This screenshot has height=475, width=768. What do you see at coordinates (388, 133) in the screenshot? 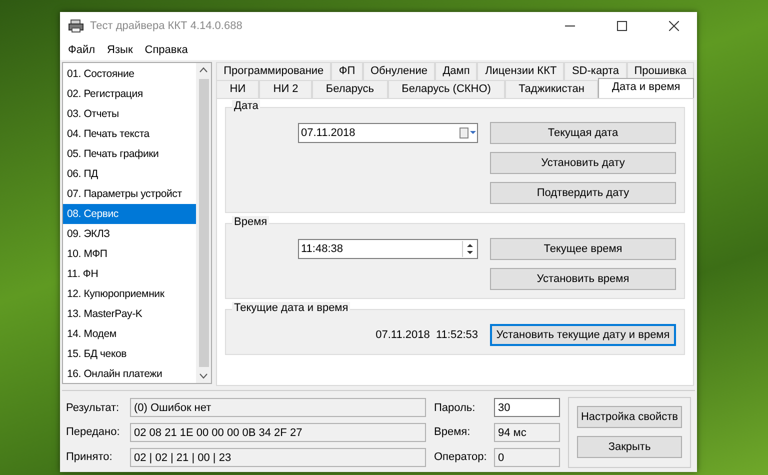
I see `date-picker: 07.11.2018` at bounding box center [388, 133].